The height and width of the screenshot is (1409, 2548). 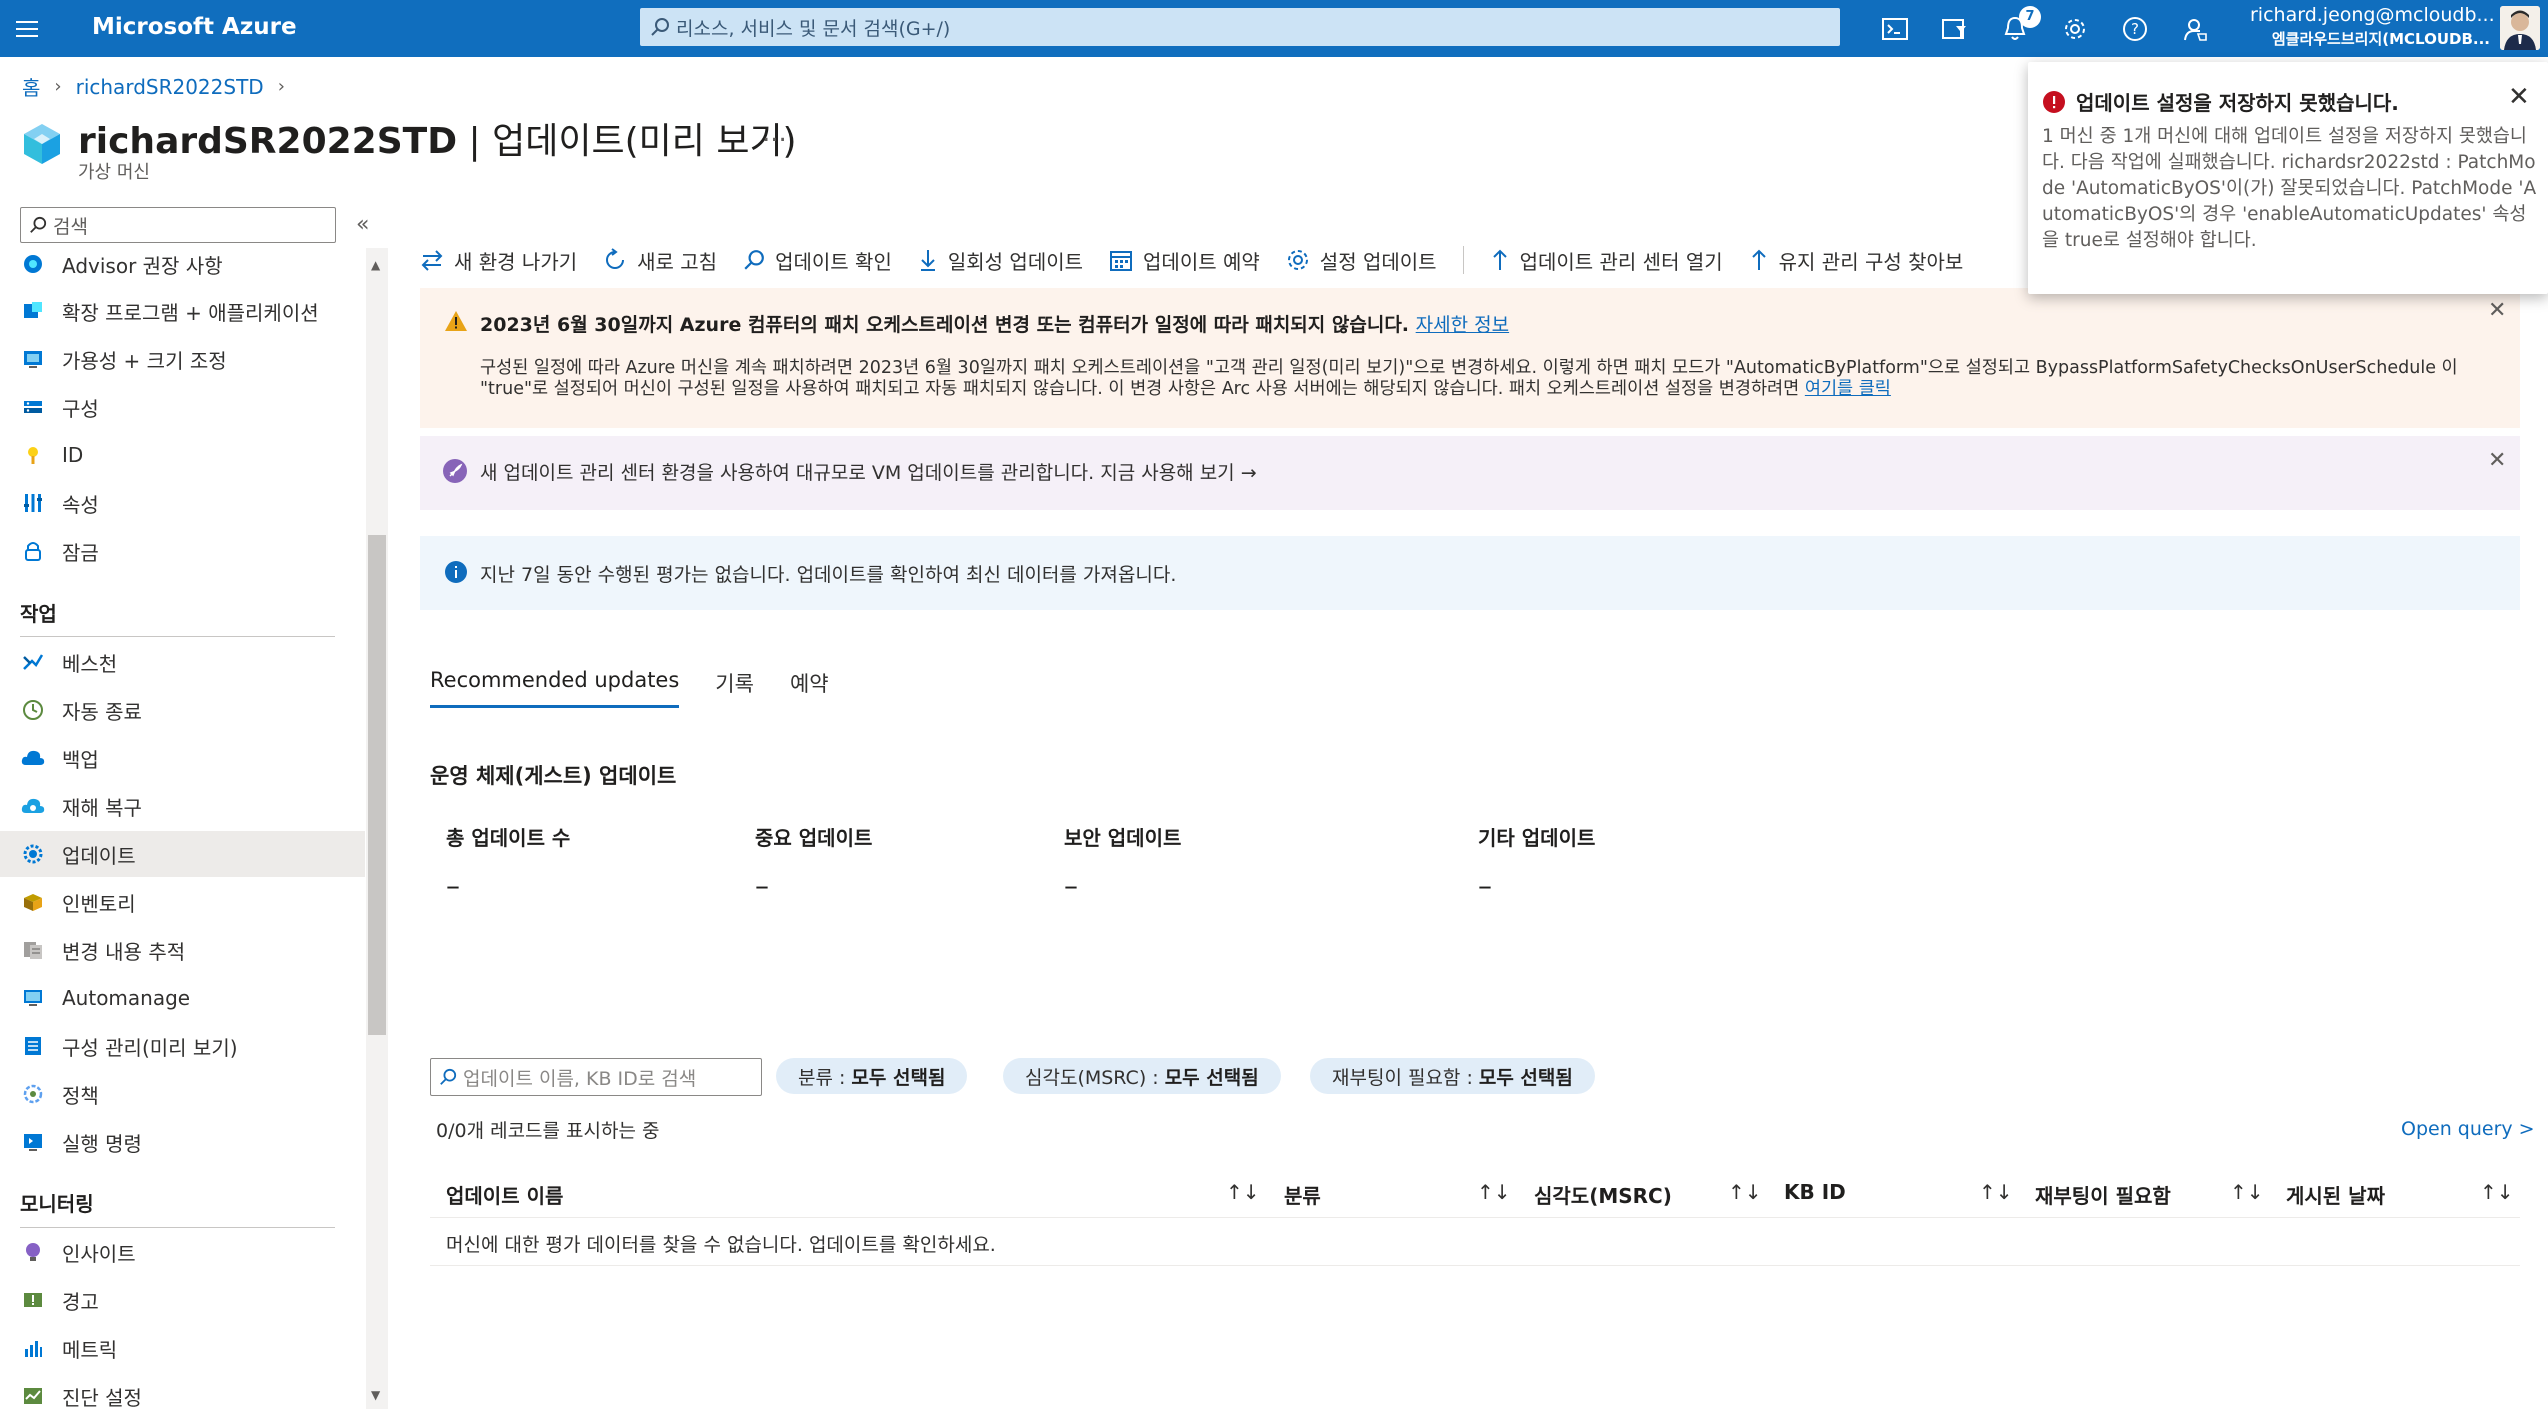 I want to click on browse-maintenance-config-label: 유지 관리 구성 찾아보, so click(x=1871, y=261).